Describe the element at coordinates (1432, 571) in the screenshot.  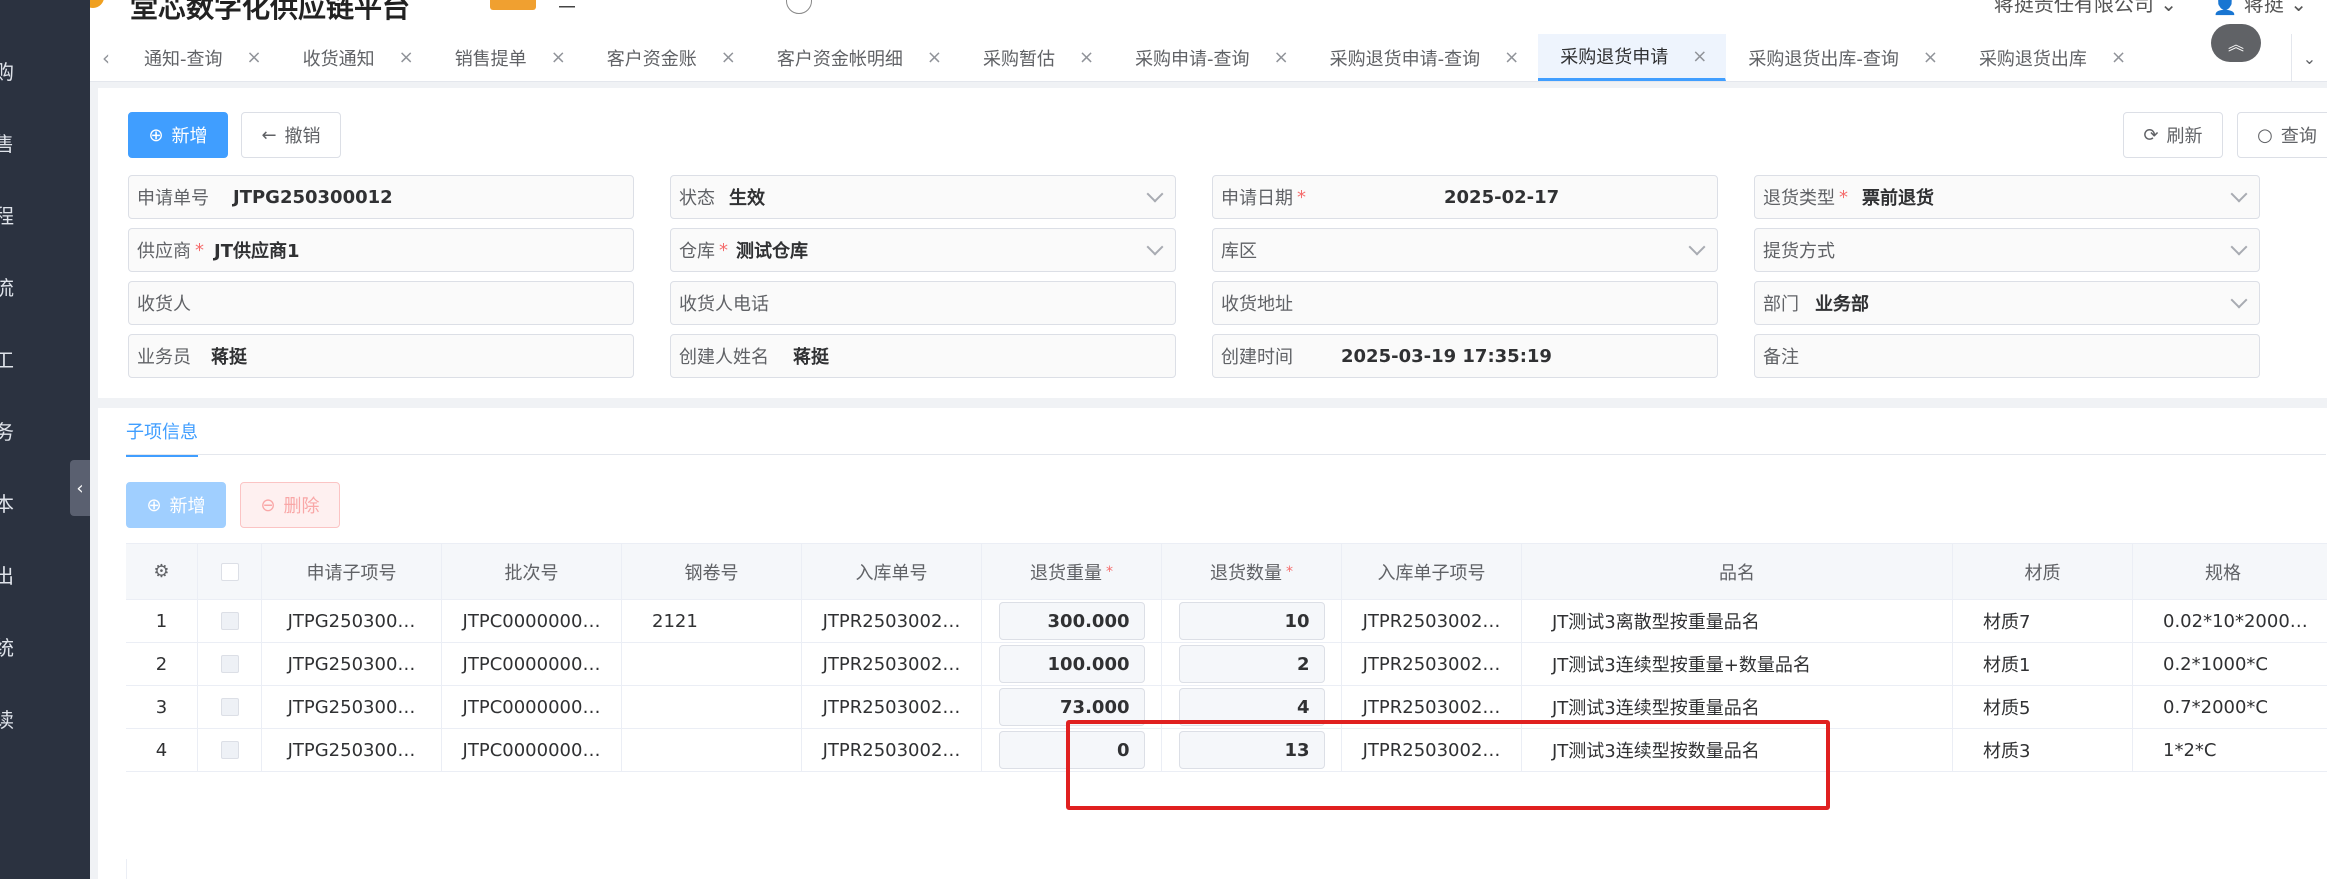
I see `column-header: 入库单子项号` at that location.